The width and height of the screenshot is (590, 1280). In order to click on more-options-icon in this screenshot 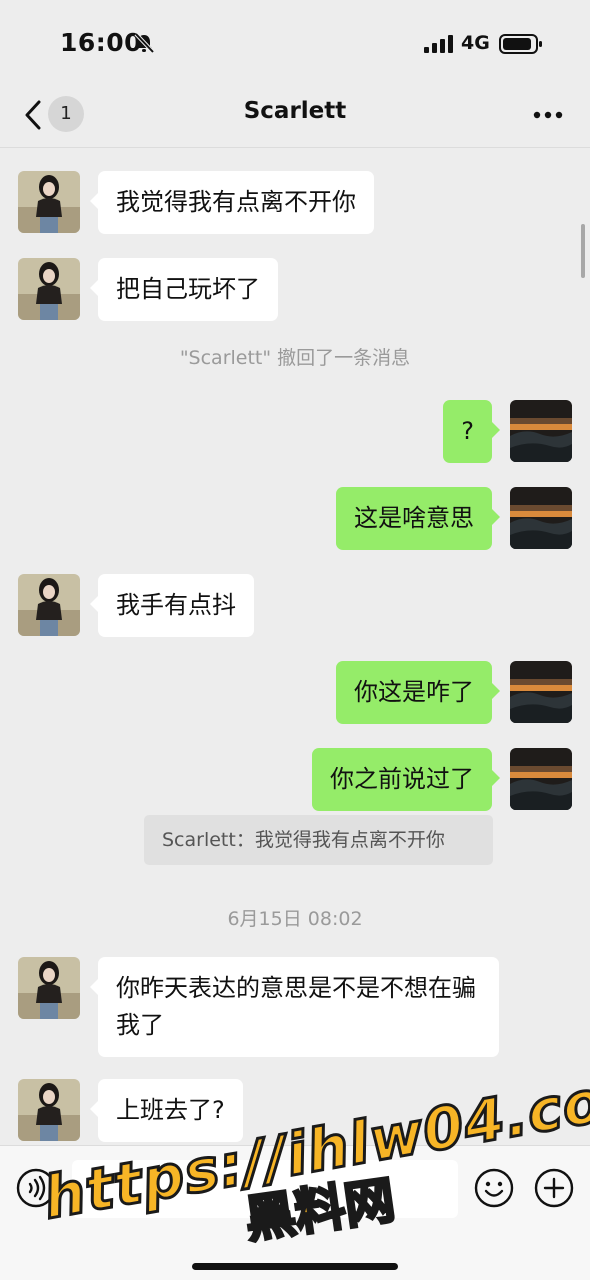, I will do `click(548, 115)`.